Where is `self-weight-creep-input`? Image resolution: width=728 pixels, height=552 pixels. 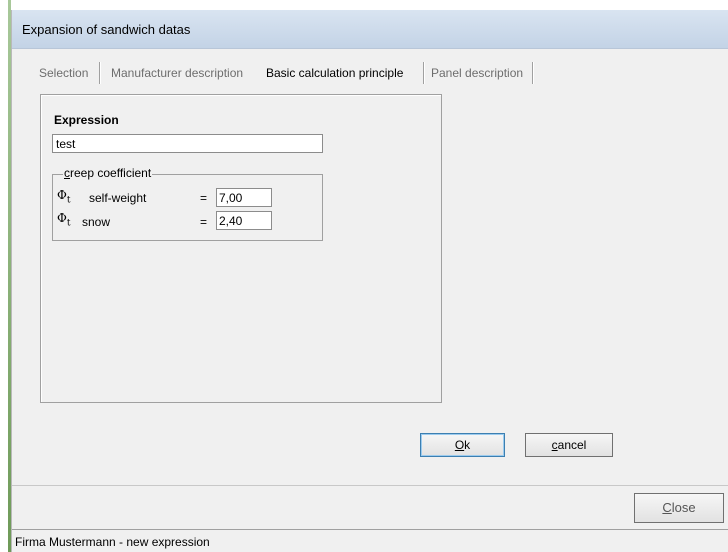
self-weight-creep-input is located at coordinates (244, 197).